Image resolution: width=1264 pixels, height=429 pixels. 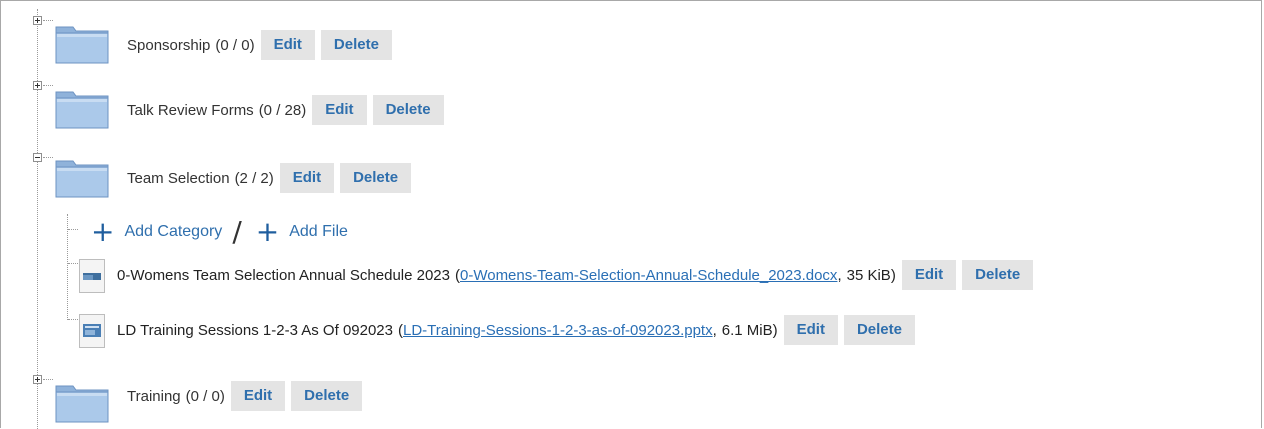 I want to click on add-actions-row: + Add Category / + Add File, so click(x=219, y=232).